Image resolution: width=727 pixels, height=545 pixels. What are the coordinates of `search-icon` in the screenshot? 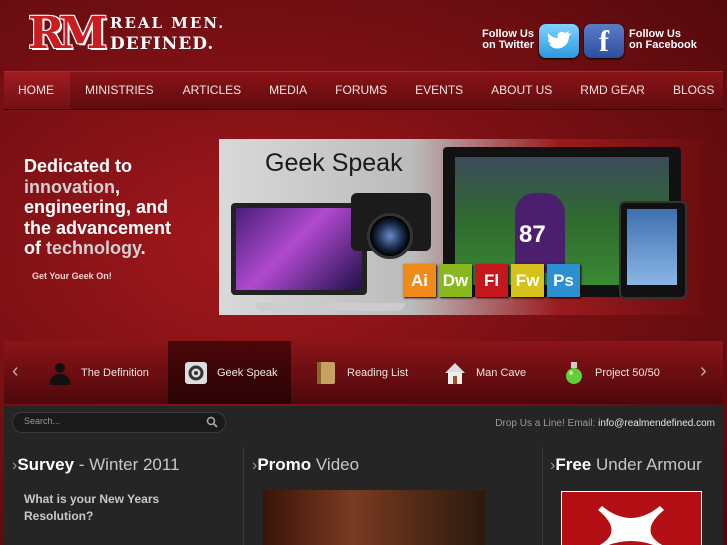 It's located at (212, 422).